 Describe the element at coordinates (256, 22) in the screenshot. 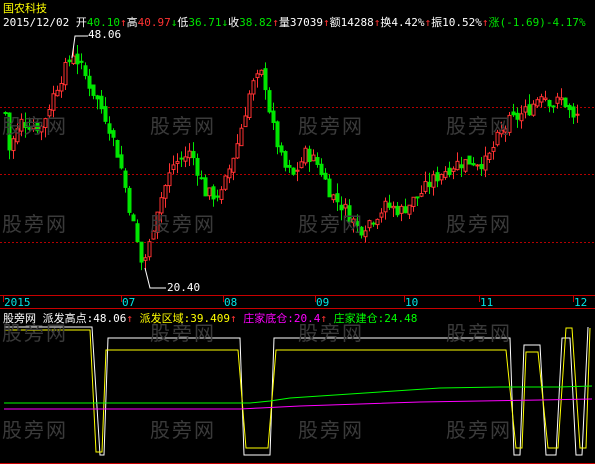

I see `header-close-value: 38.82` at that location.